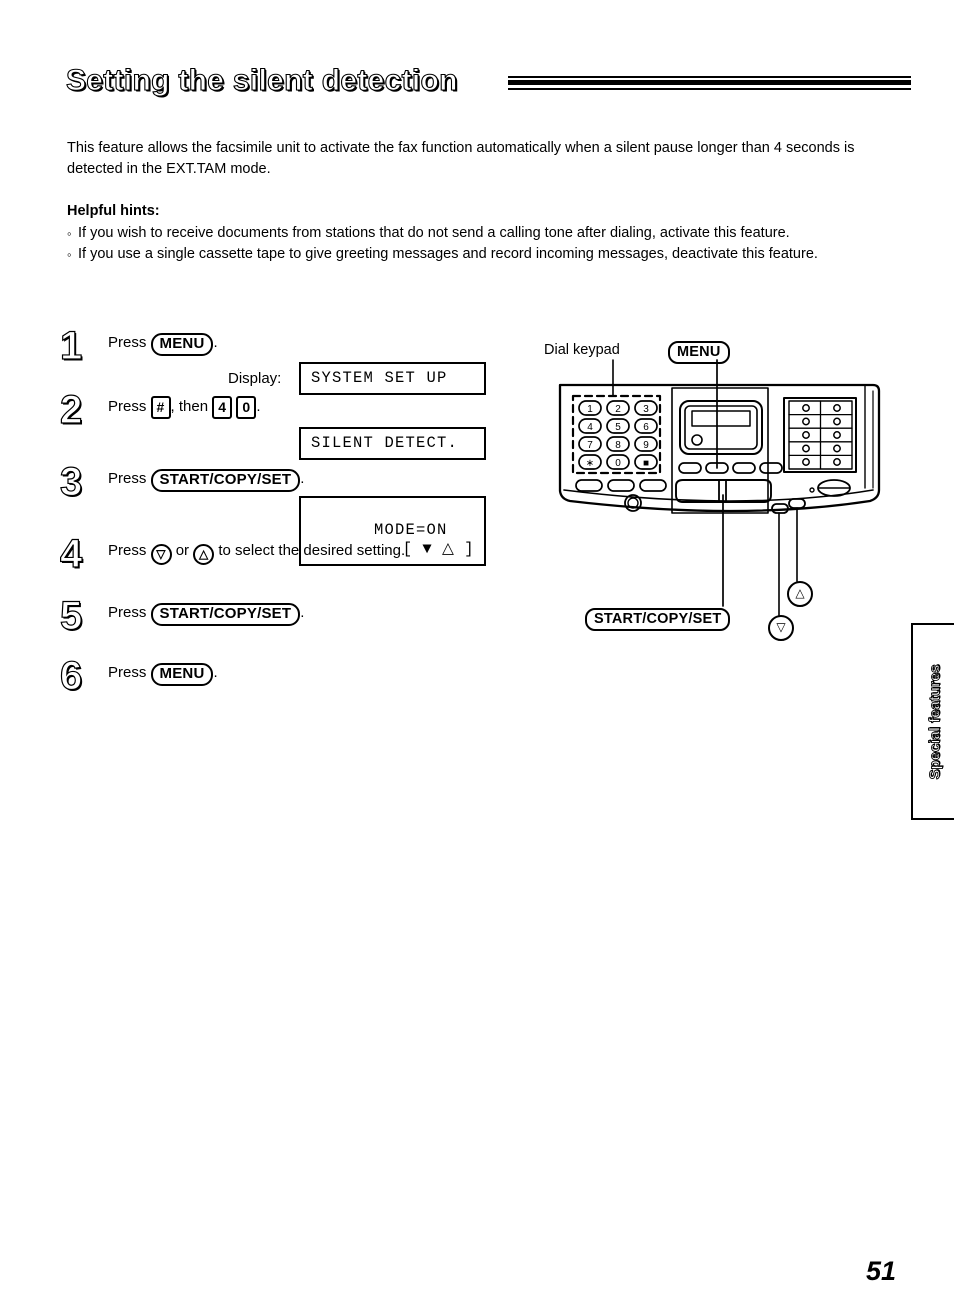 Image resolution: width=954 pixels, height=1315 pixels. What do you see at coordinates (189, 406) in the screenshot?
I see `then-word: , then` at bounding box center [189, 406].